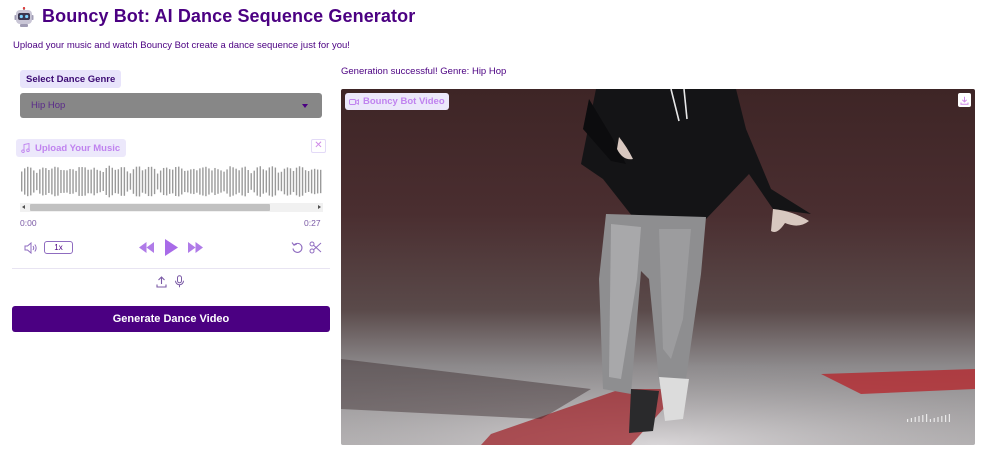 This screenshot has height=449, width=989. I want to click on reset-icon, so click(297, 247).